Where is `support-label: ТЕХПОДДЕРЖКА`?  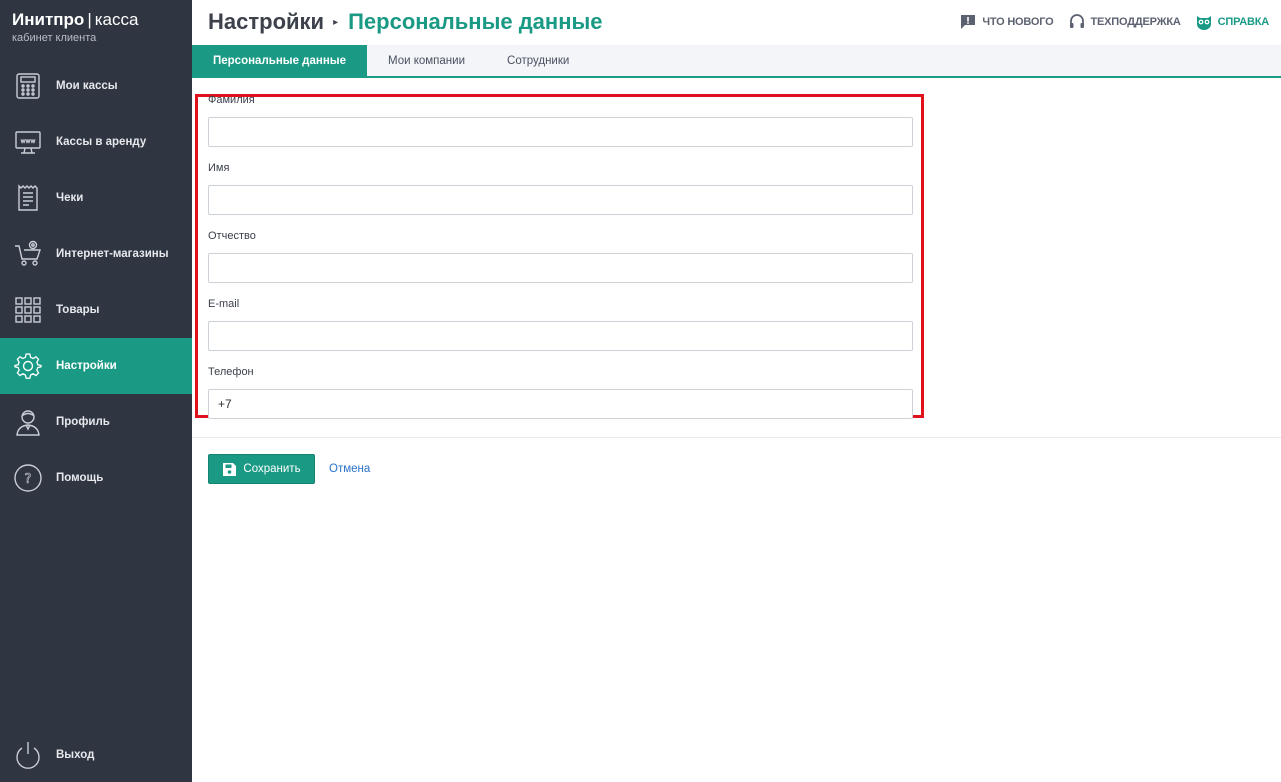 support-label: ТЕХПОДДЕРЖКА is located at coordinates (1135, 22).